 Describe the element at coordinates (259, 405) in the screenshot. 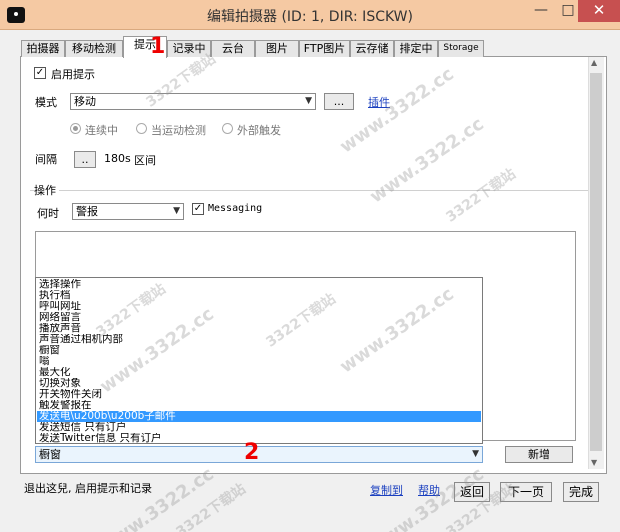

I see `dropdown-item: 触发警报在` at that location.